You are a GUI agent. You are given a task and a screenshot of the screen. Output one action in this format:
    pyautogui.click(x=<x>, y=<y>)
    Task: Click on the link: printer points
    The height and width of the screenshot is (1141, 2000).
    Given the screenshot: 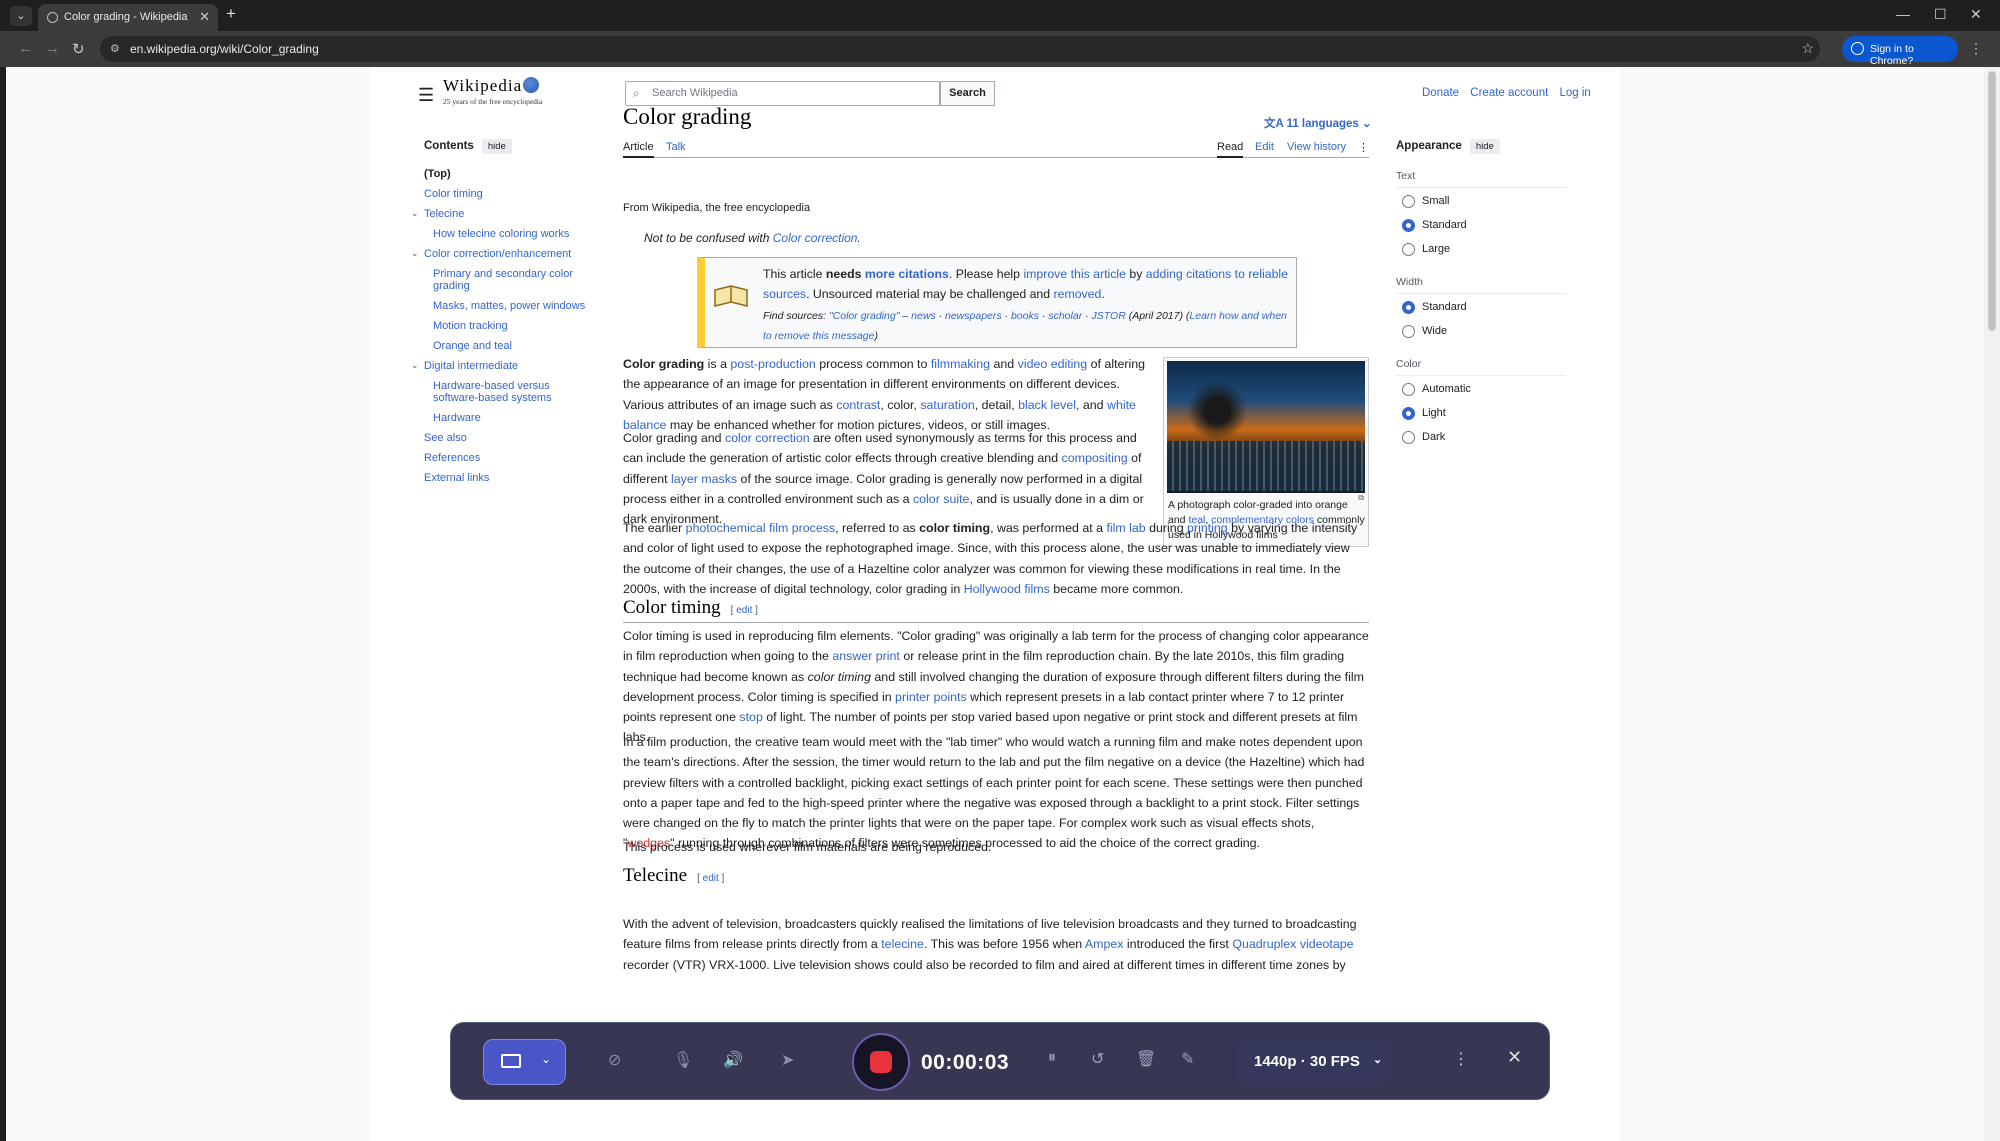 What is the action you would take?
    pyautogui.click(x=931, y=697)
    